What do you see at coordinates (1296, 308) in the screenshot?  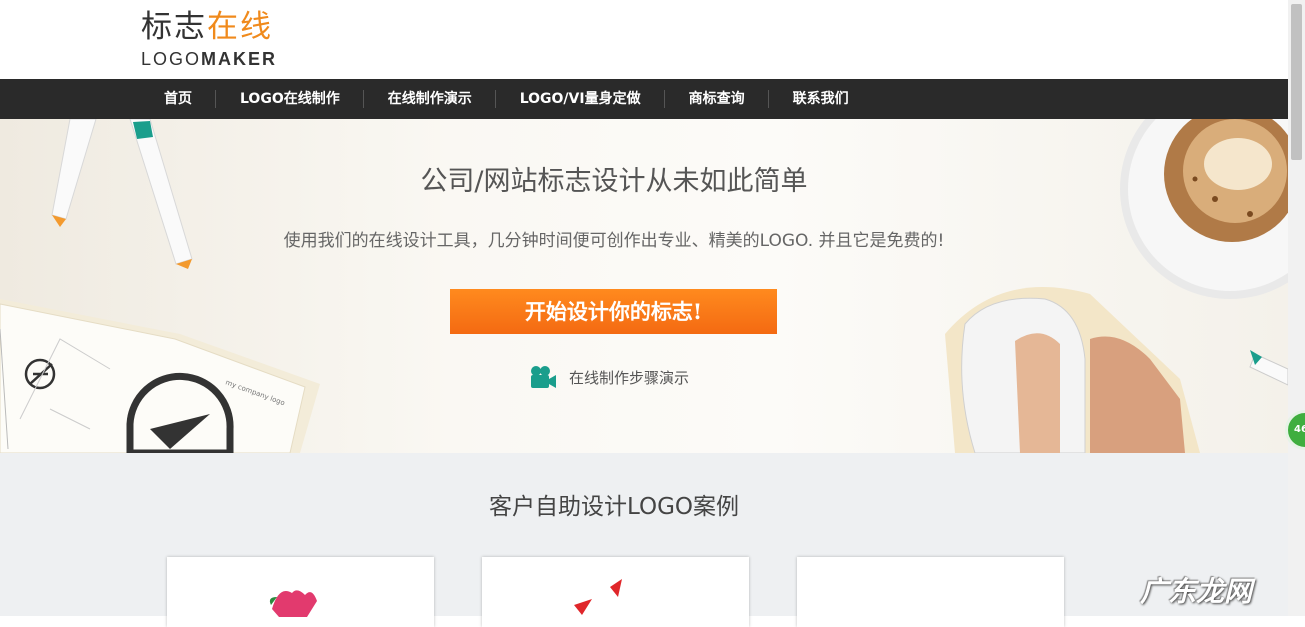 I see `page-scrollbar` at bounding box center [1296, 308].